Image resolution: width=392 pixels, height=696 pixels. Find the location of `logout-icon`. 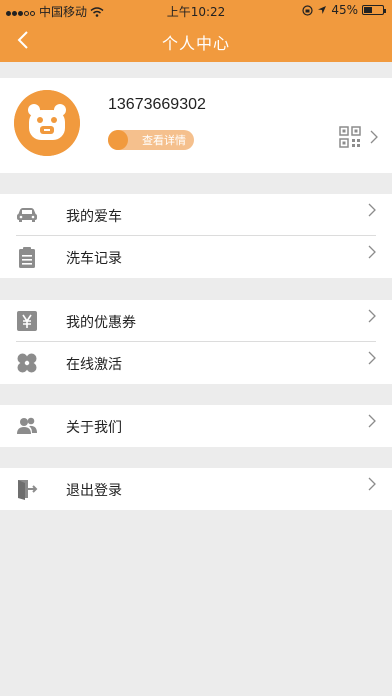

logout-icon is located at coordinates (28, 490).